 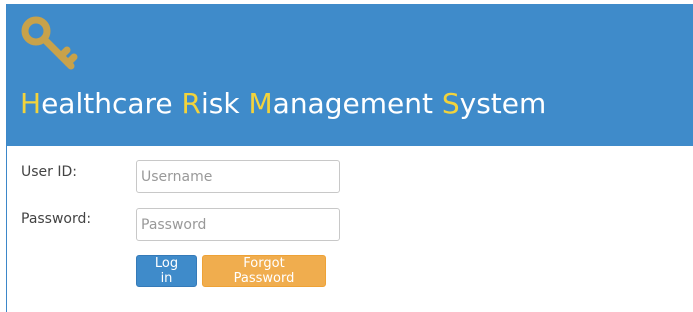 I want to click on password-label: Password:, so click(x=56, y=219).